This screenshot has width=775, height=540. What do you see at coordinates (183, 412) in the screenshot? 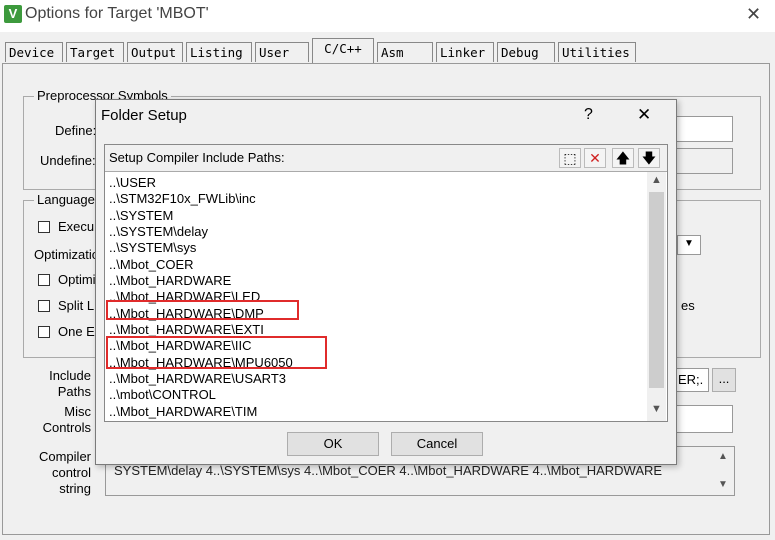
I see `list-item: ..\Mbot_HARDWARE\TIM` at bounding box center [183, 412].